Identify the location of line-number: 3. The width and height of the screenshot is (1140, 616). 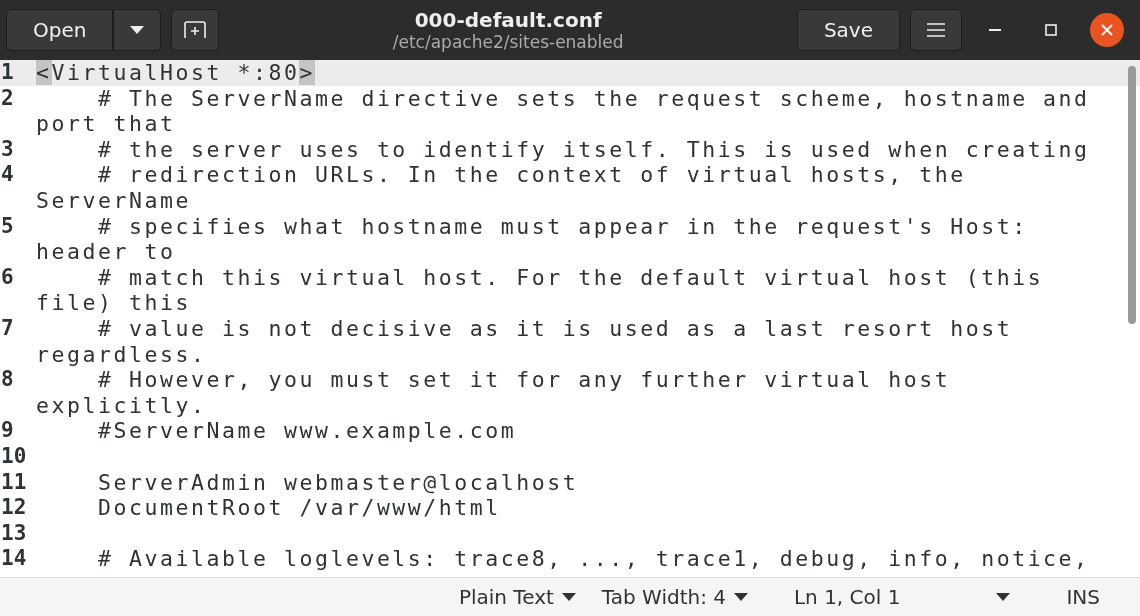
(7, 149).